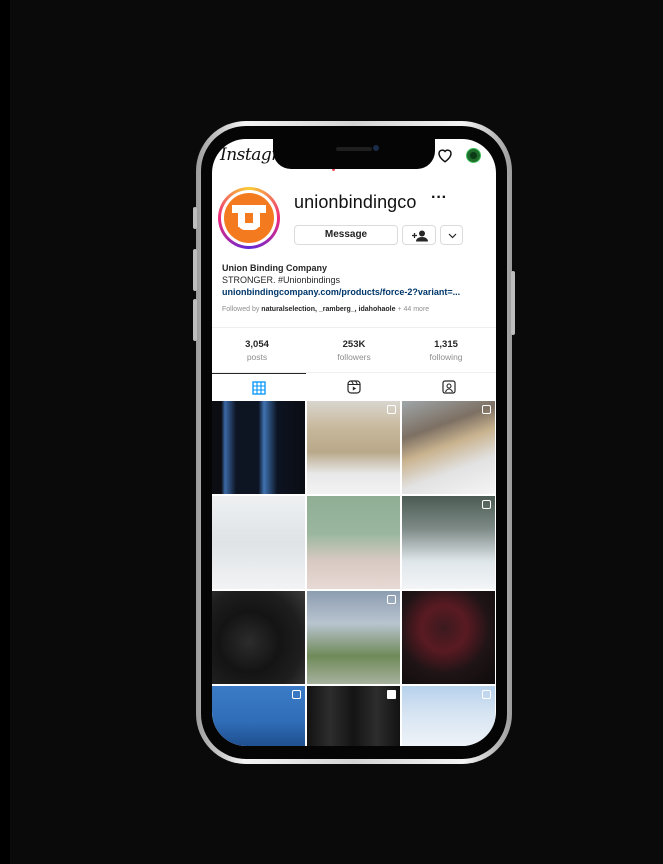 This screenshot has width=663, height=864. What do you see at coordinates (446, 357) in the screenshot?
I see `stat-following-label: following` at bounding box center [446, 357].